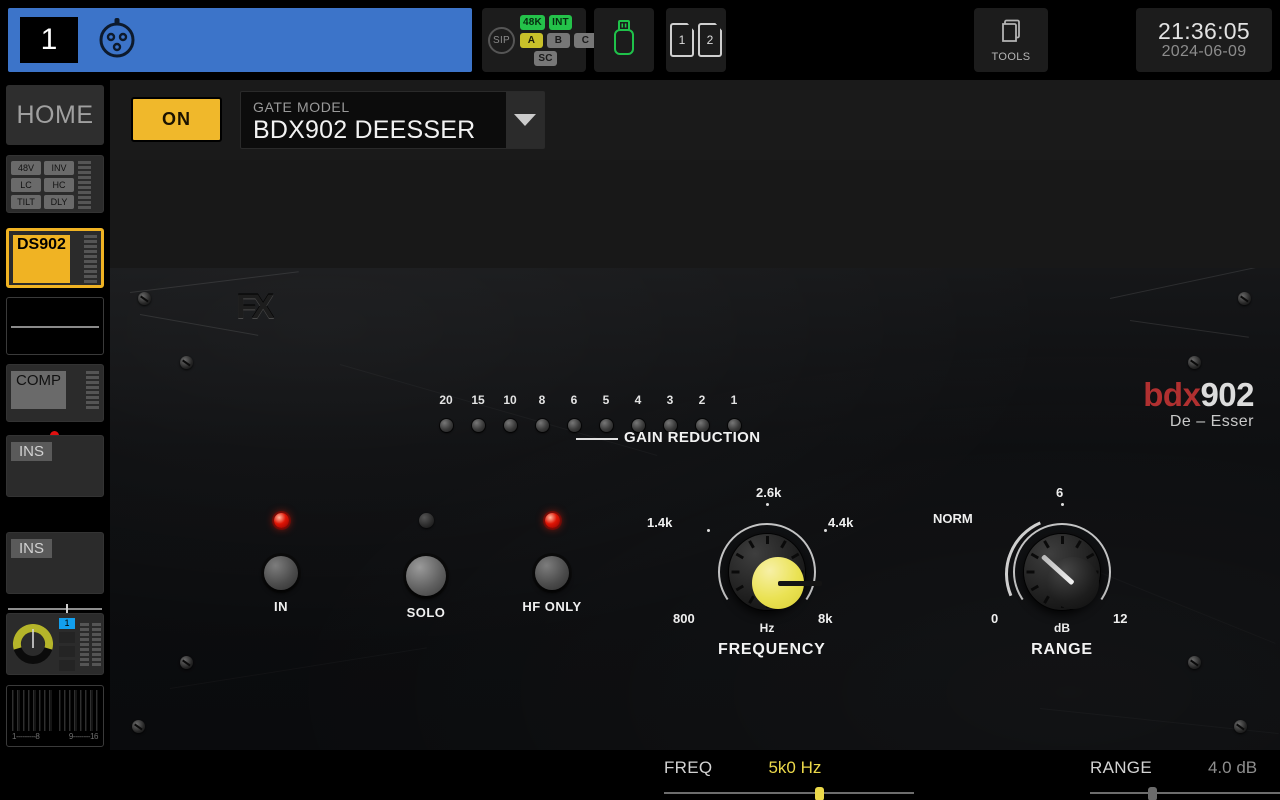 Image resolution: width=1280 pixels, height=800 pixels. What do you see at coordinates (1240, 726) in the screenshot?
I see `screw-bottom-right` at bounding box center [1240, 726].